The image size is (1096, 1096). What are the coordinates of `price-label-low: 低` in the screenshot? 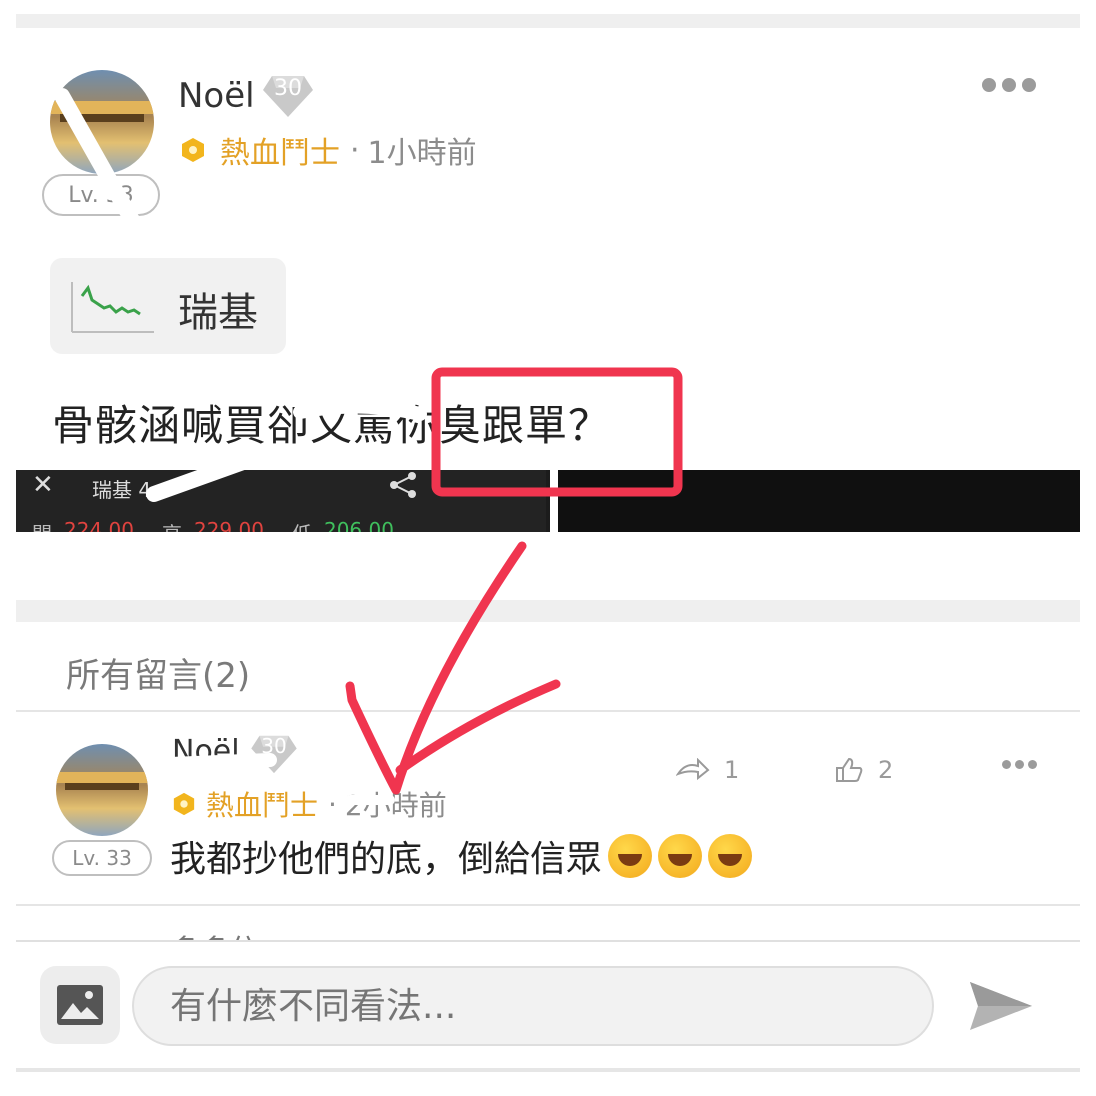 It's located at (302, 525).